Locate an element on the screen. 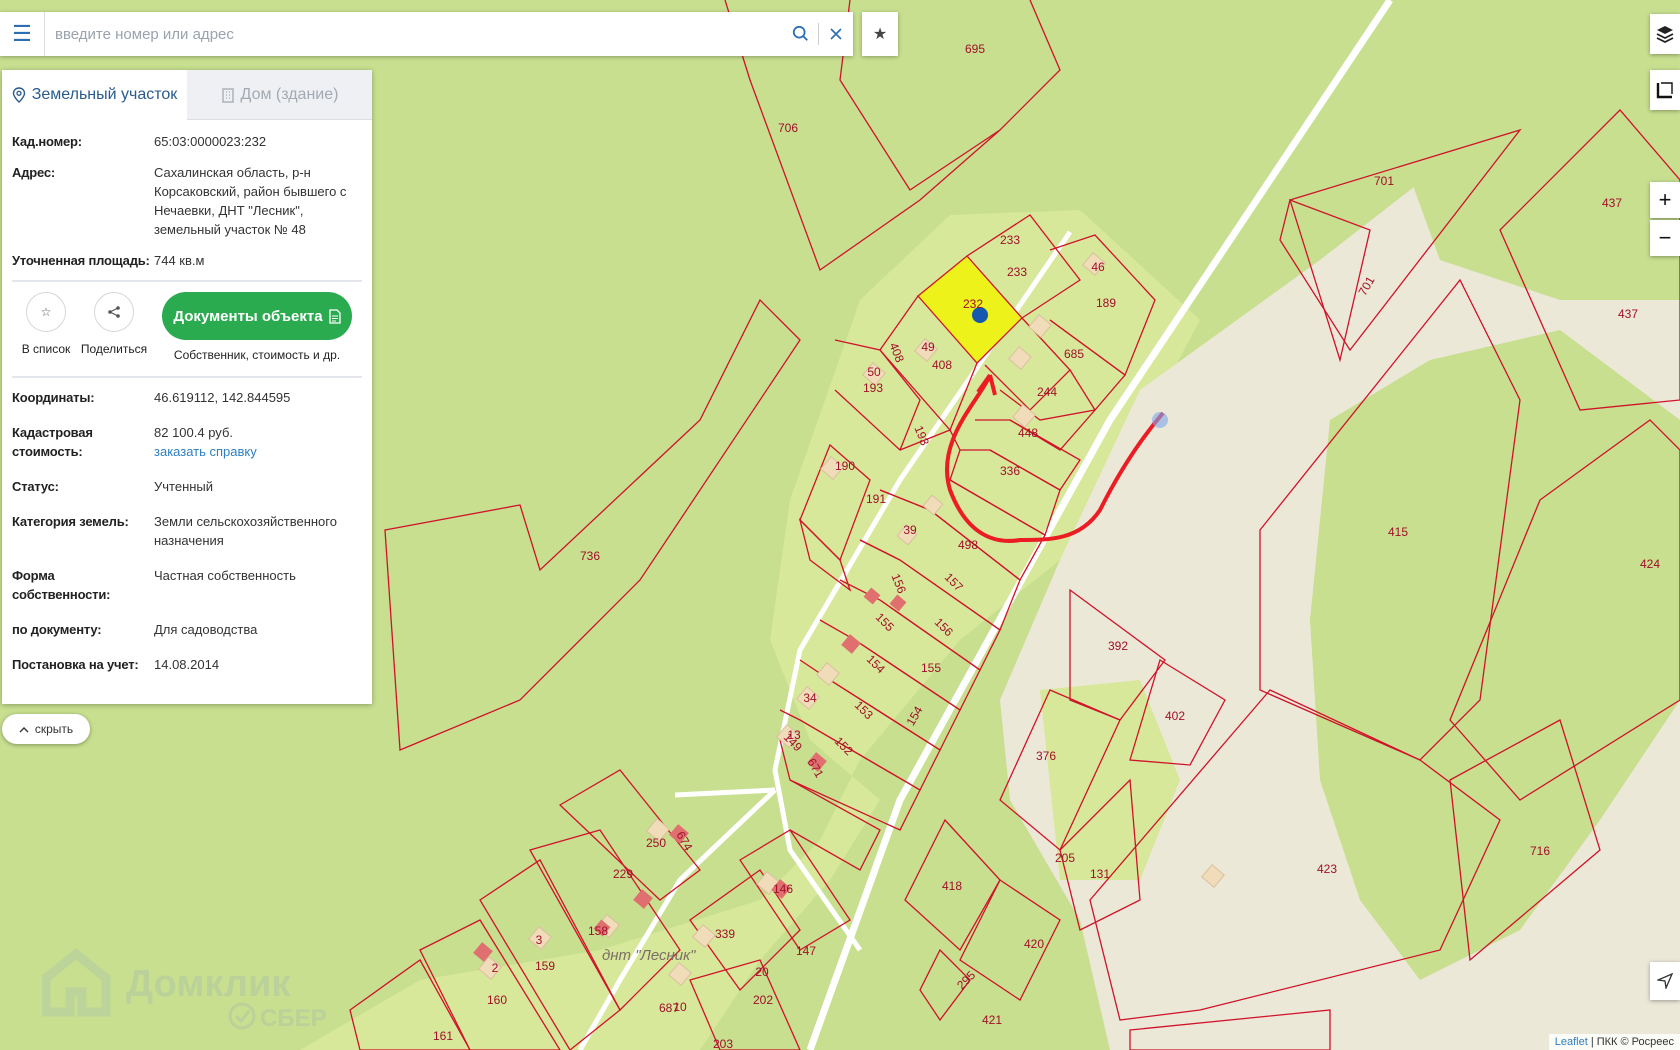  parcel-number-label: 244 is located at coordinates (1047, 392).